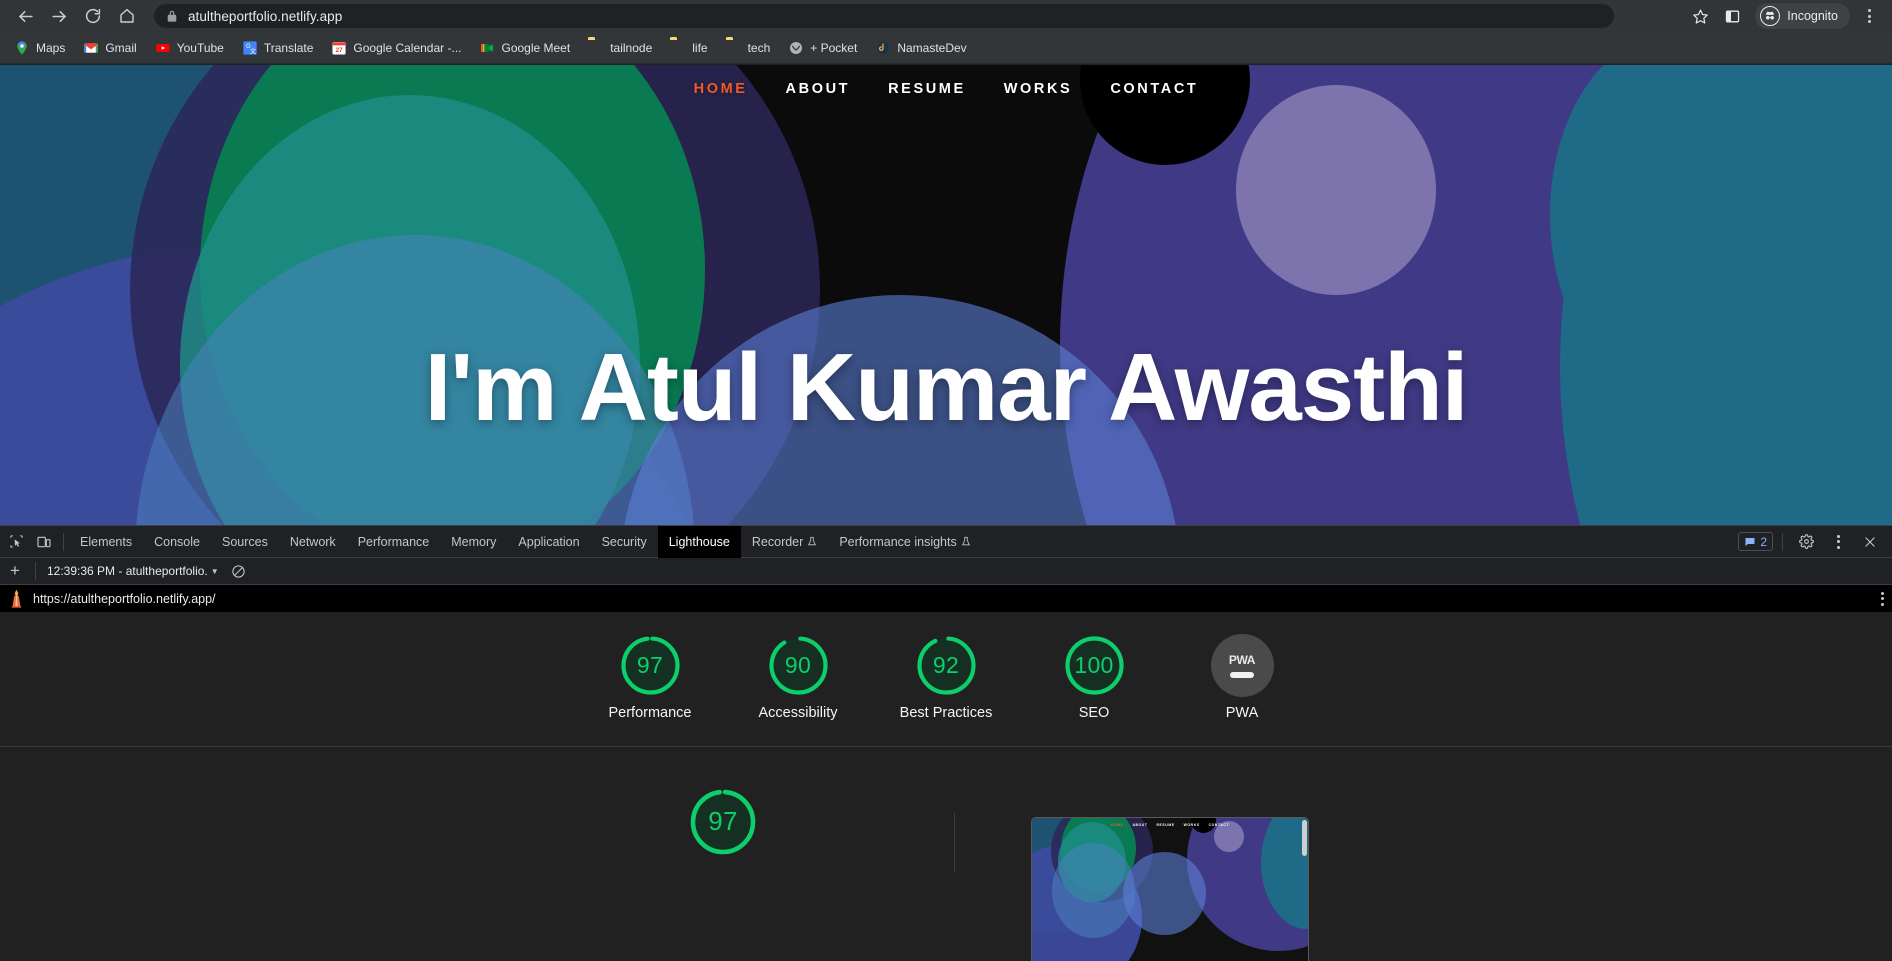 The image size is (1892, 961). Describe the element at coordinates (927, 89) in the screenshot. I see `nav-link-resume: RESUME` at that location.